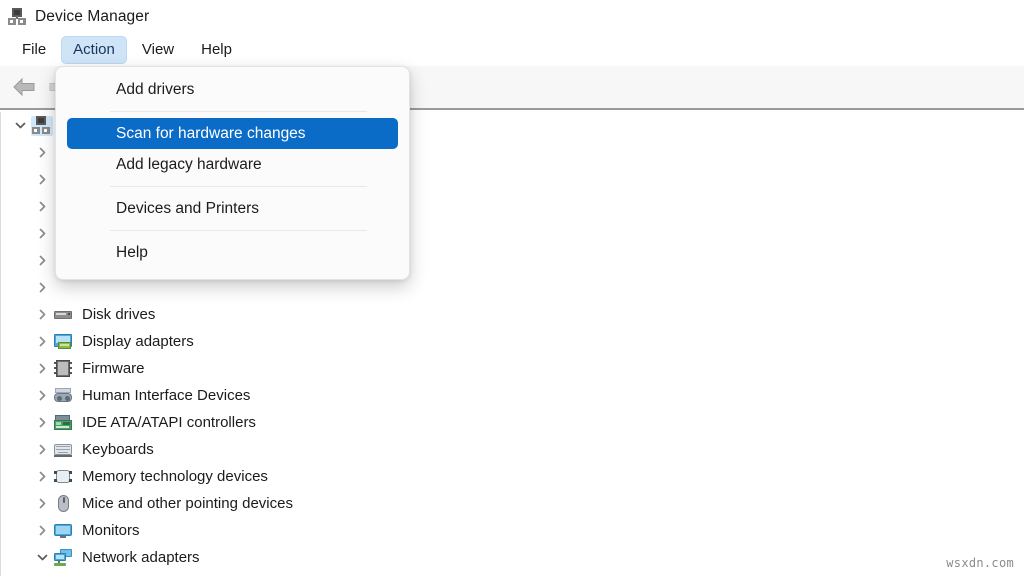 Image resolution: width=1024 pixels, height=576 pixels. I want to click on tree-row-display-adapters: Display adapters, so click(512, 341).